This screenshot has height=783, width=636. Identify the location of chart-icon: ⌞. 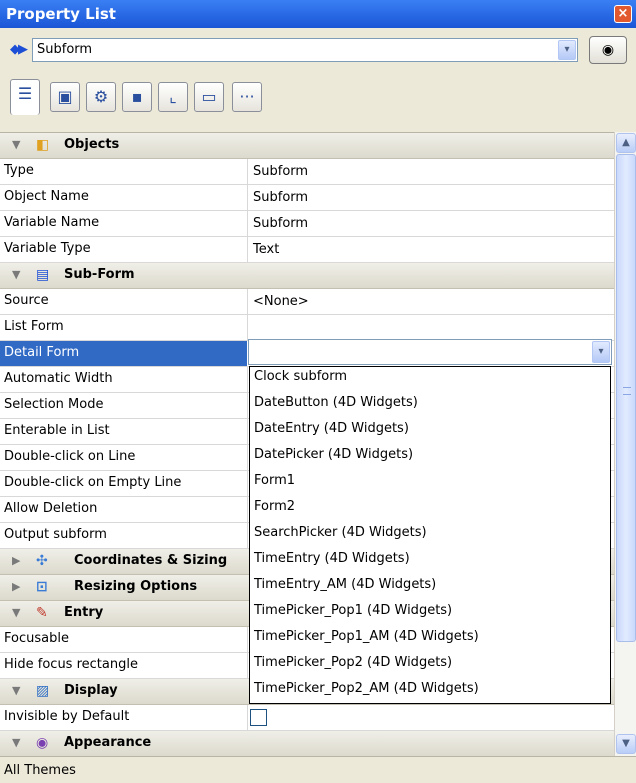
(173, 96).